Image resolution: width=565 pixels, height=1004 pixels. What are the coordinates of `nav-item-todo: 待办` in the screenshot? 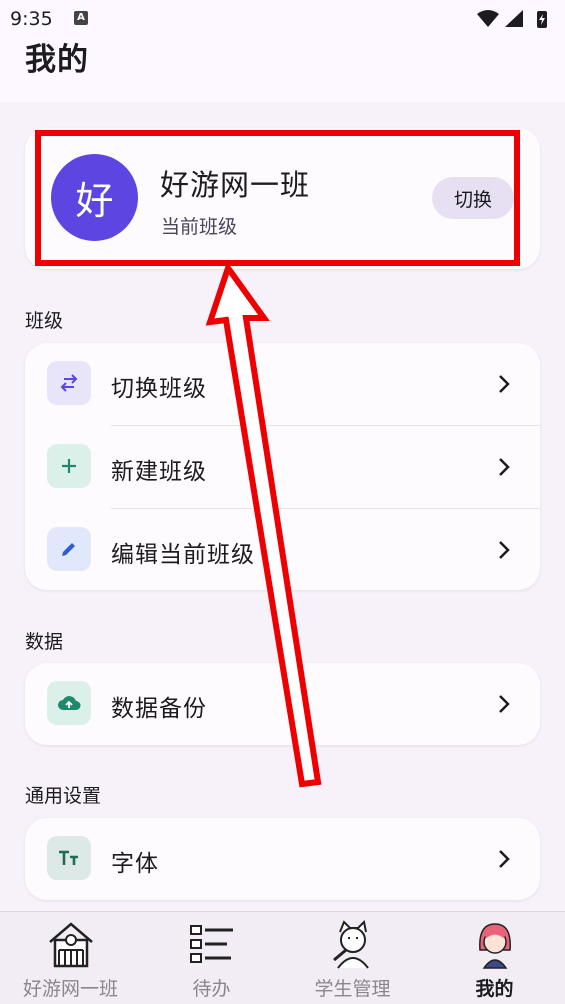 It's located at (211, 958).